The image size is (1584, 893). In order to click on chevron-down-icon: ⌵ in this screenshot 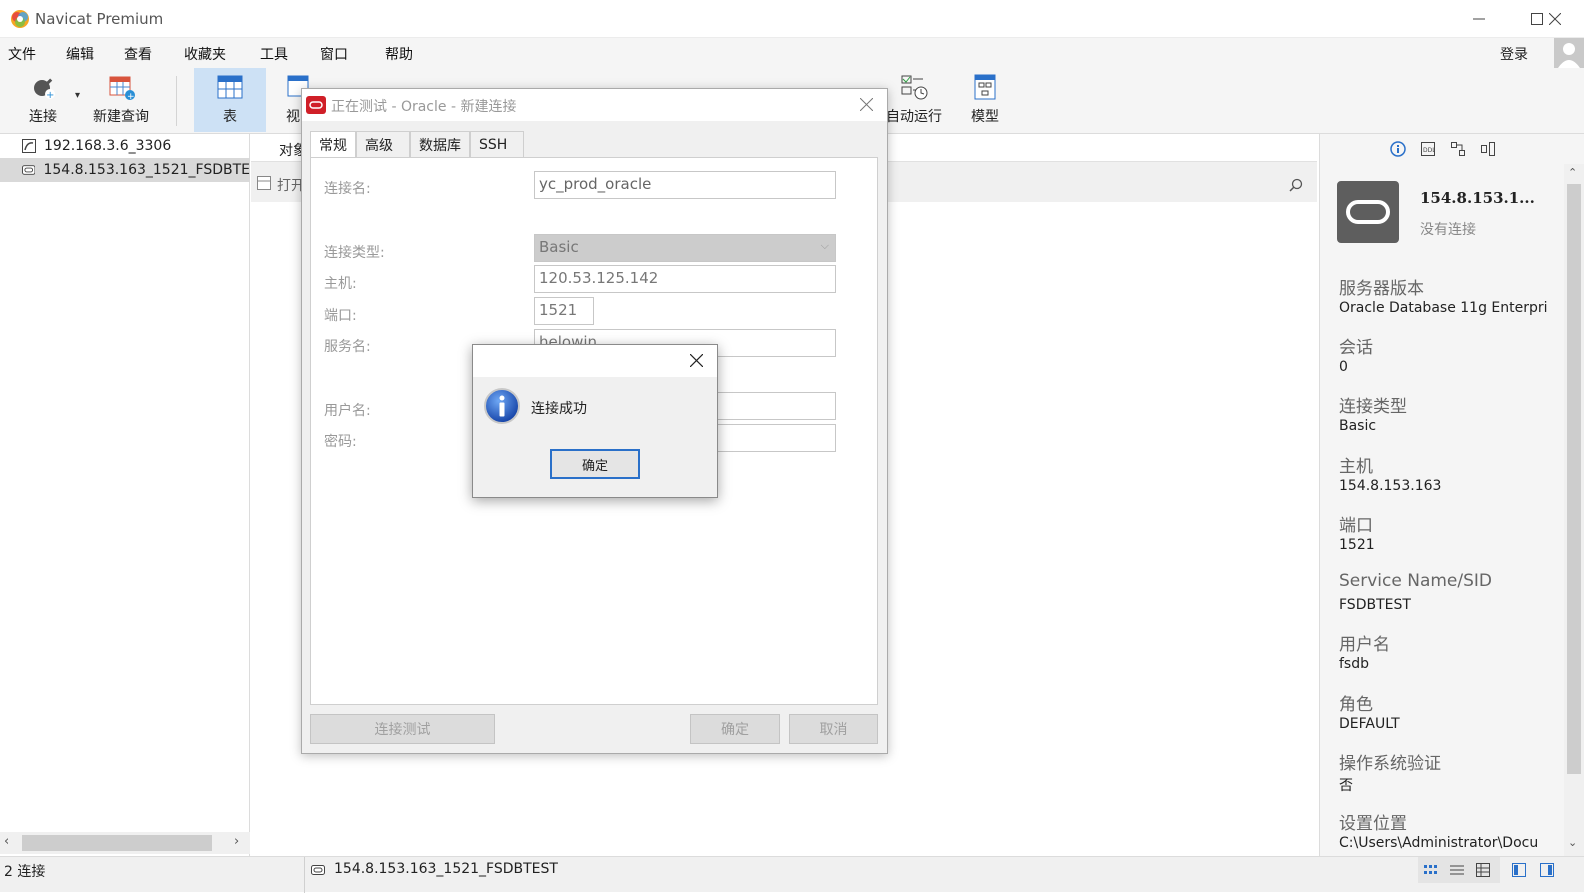, I will do `click(824, 245)`.